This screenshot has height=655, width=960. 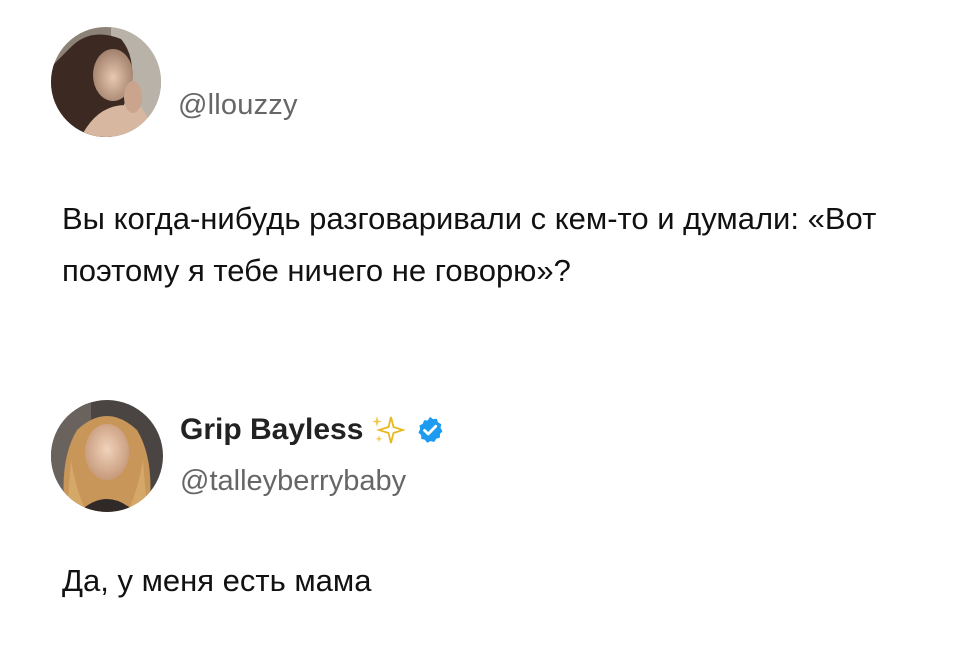 I want to click on post2-name-row: Grip Bayless, so click(x=312, y=430).